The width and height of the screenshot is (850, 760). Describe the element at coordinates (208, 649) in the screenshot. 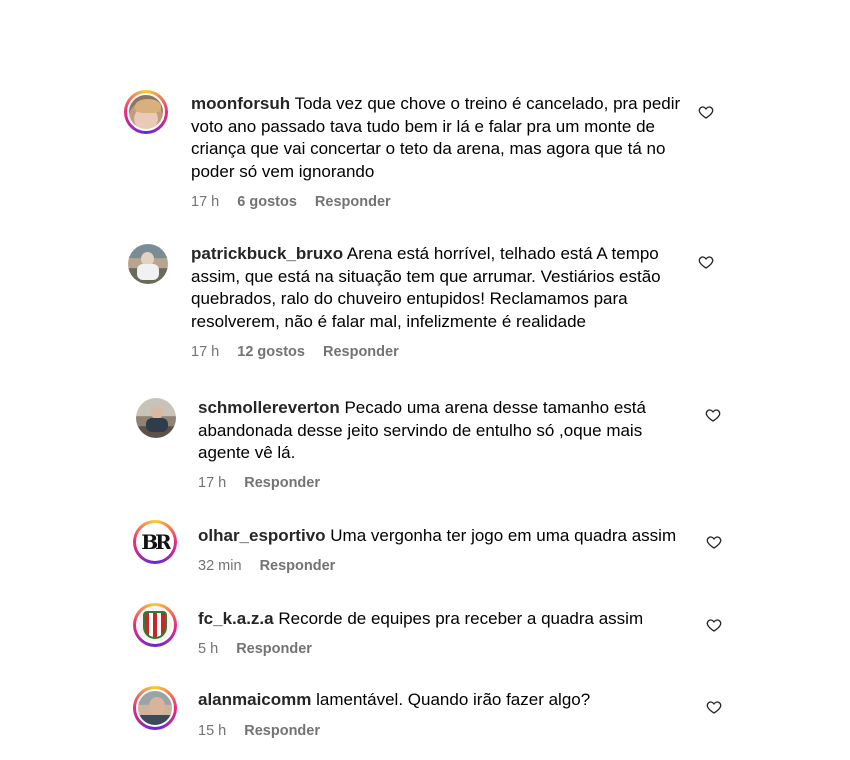

I see `comment-time: 5 h` at that location.